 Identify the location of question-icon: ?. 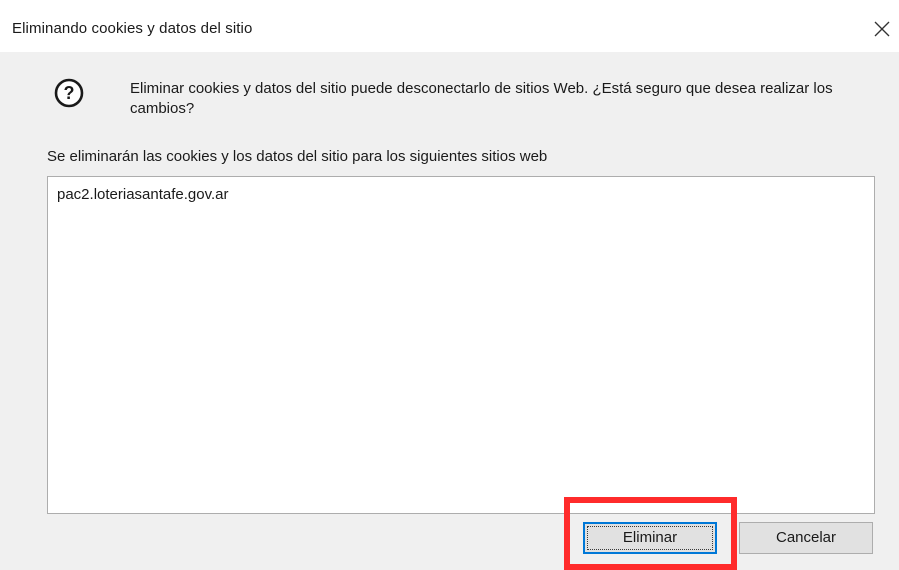
(69, 93).